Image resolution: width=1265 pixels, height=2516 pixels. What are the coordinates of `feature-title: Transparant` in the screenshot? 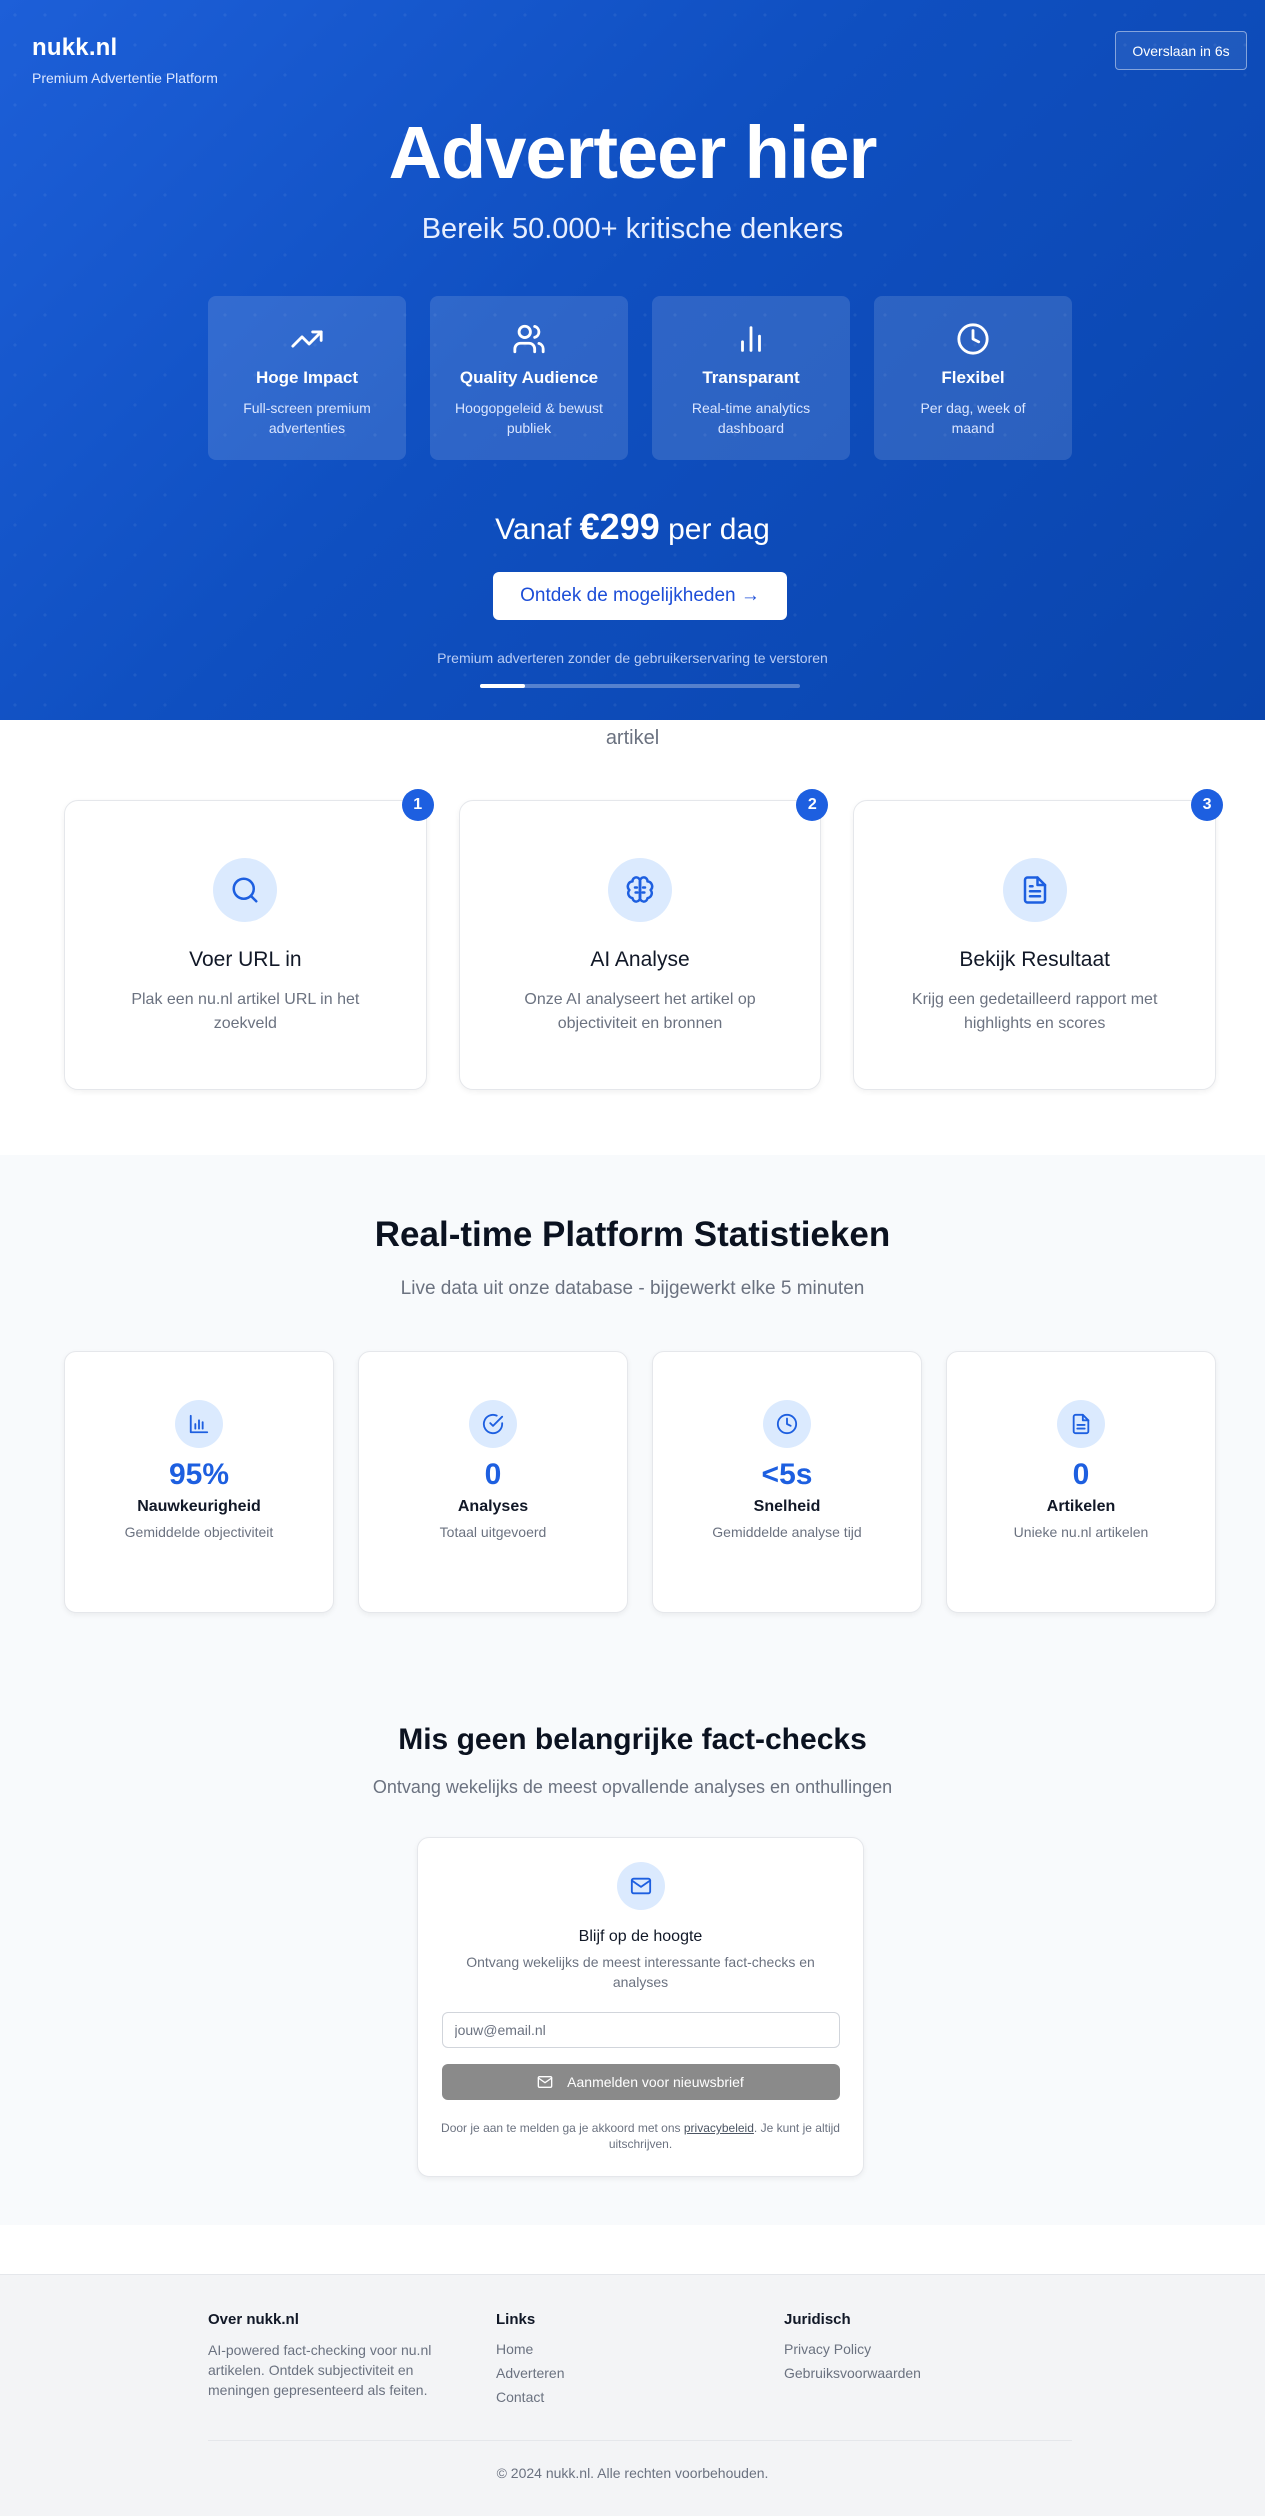 It's located at (751, 377).